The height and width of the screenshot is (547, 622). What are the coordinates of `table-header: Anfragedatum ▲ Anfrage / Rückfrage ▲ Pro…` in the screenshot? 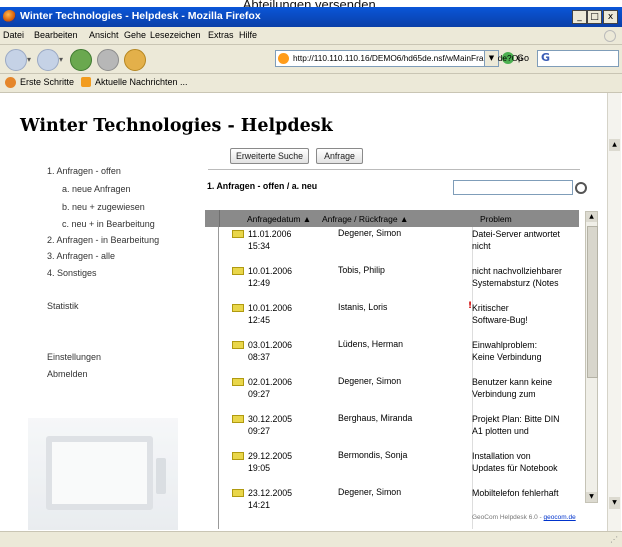 It's located at (392, 218).